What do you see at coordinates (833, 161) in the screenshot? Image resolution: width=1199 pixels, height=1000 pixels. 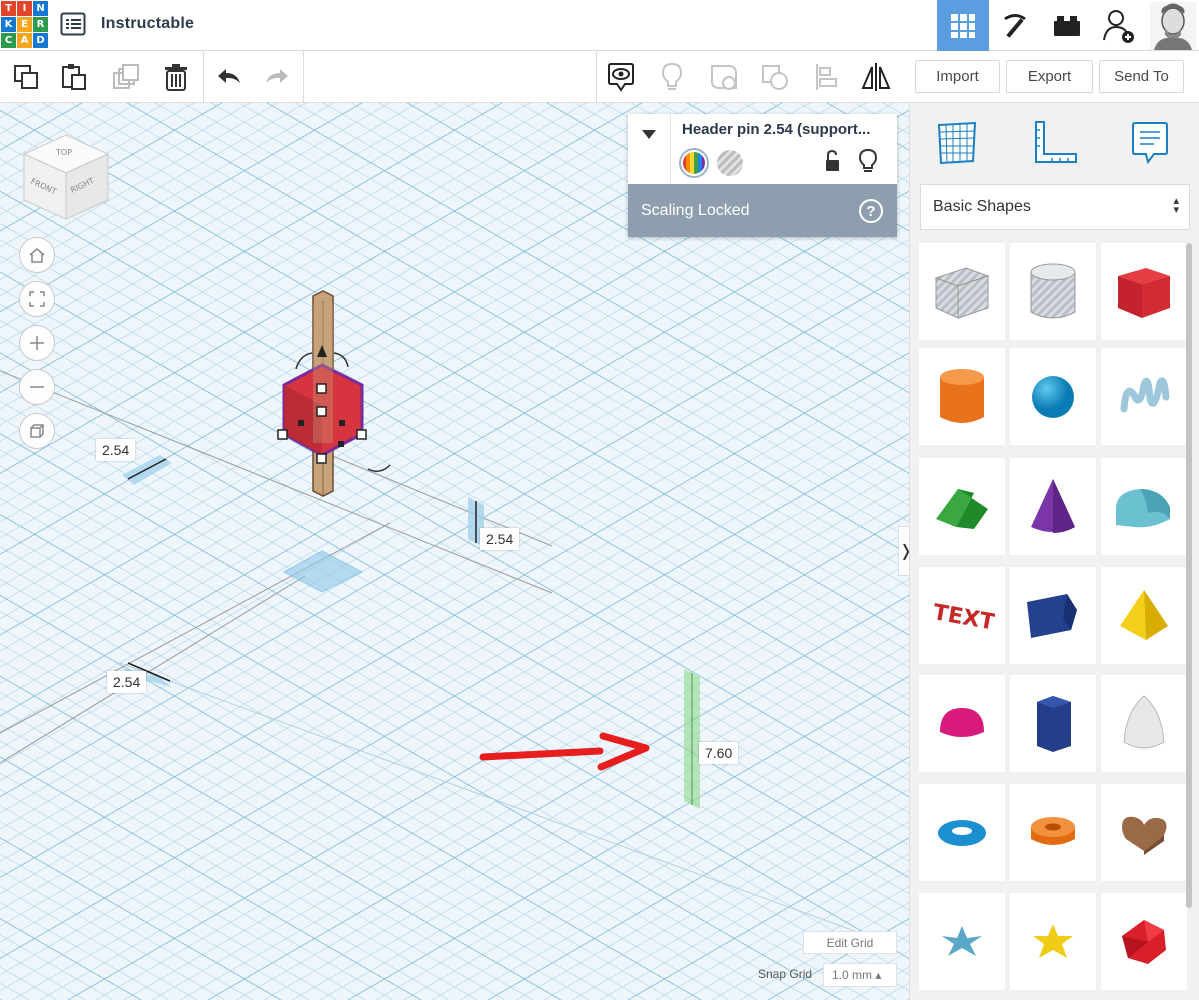 I see `unlock-icon` at bounding box center [833, 161].